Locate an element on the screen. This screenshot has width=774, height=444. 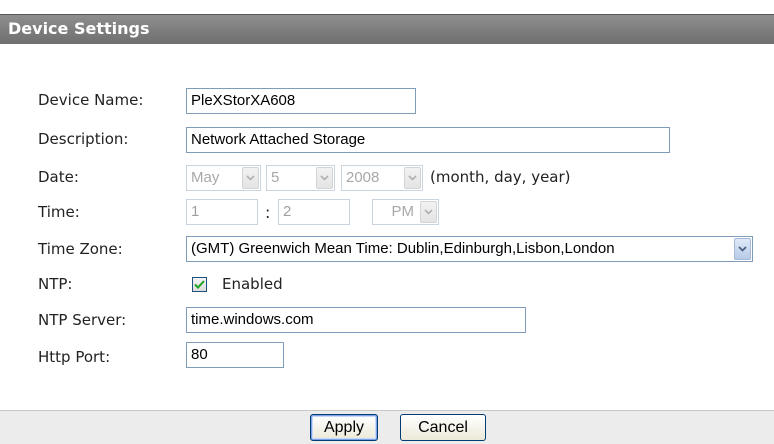
time-zone-label: Time Zone: is located at coordinates (80, 249).